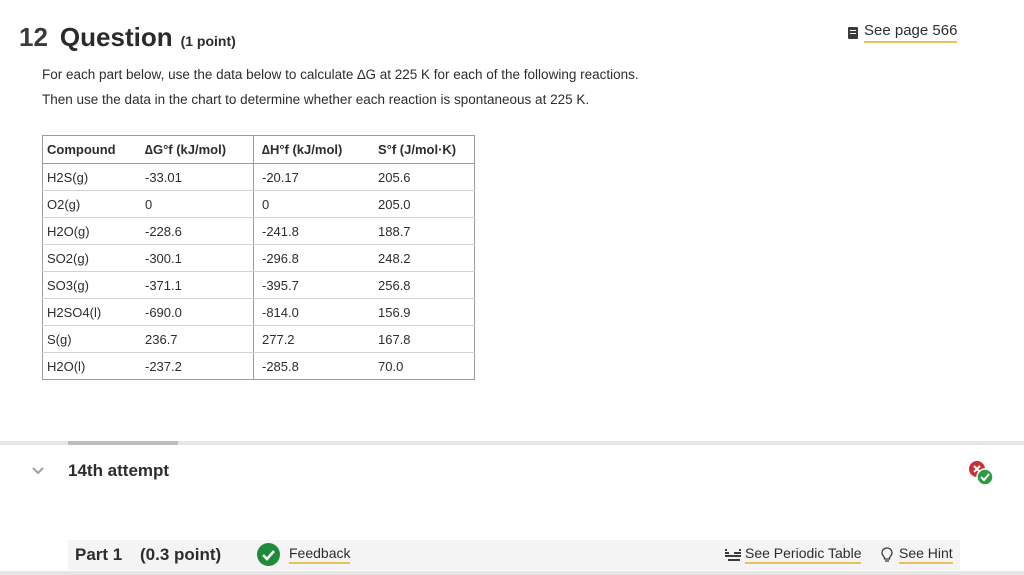  Describe the element at coordinates (195, 231) in the screenshot. I see `delta-g-cell: -228.6` at that location.